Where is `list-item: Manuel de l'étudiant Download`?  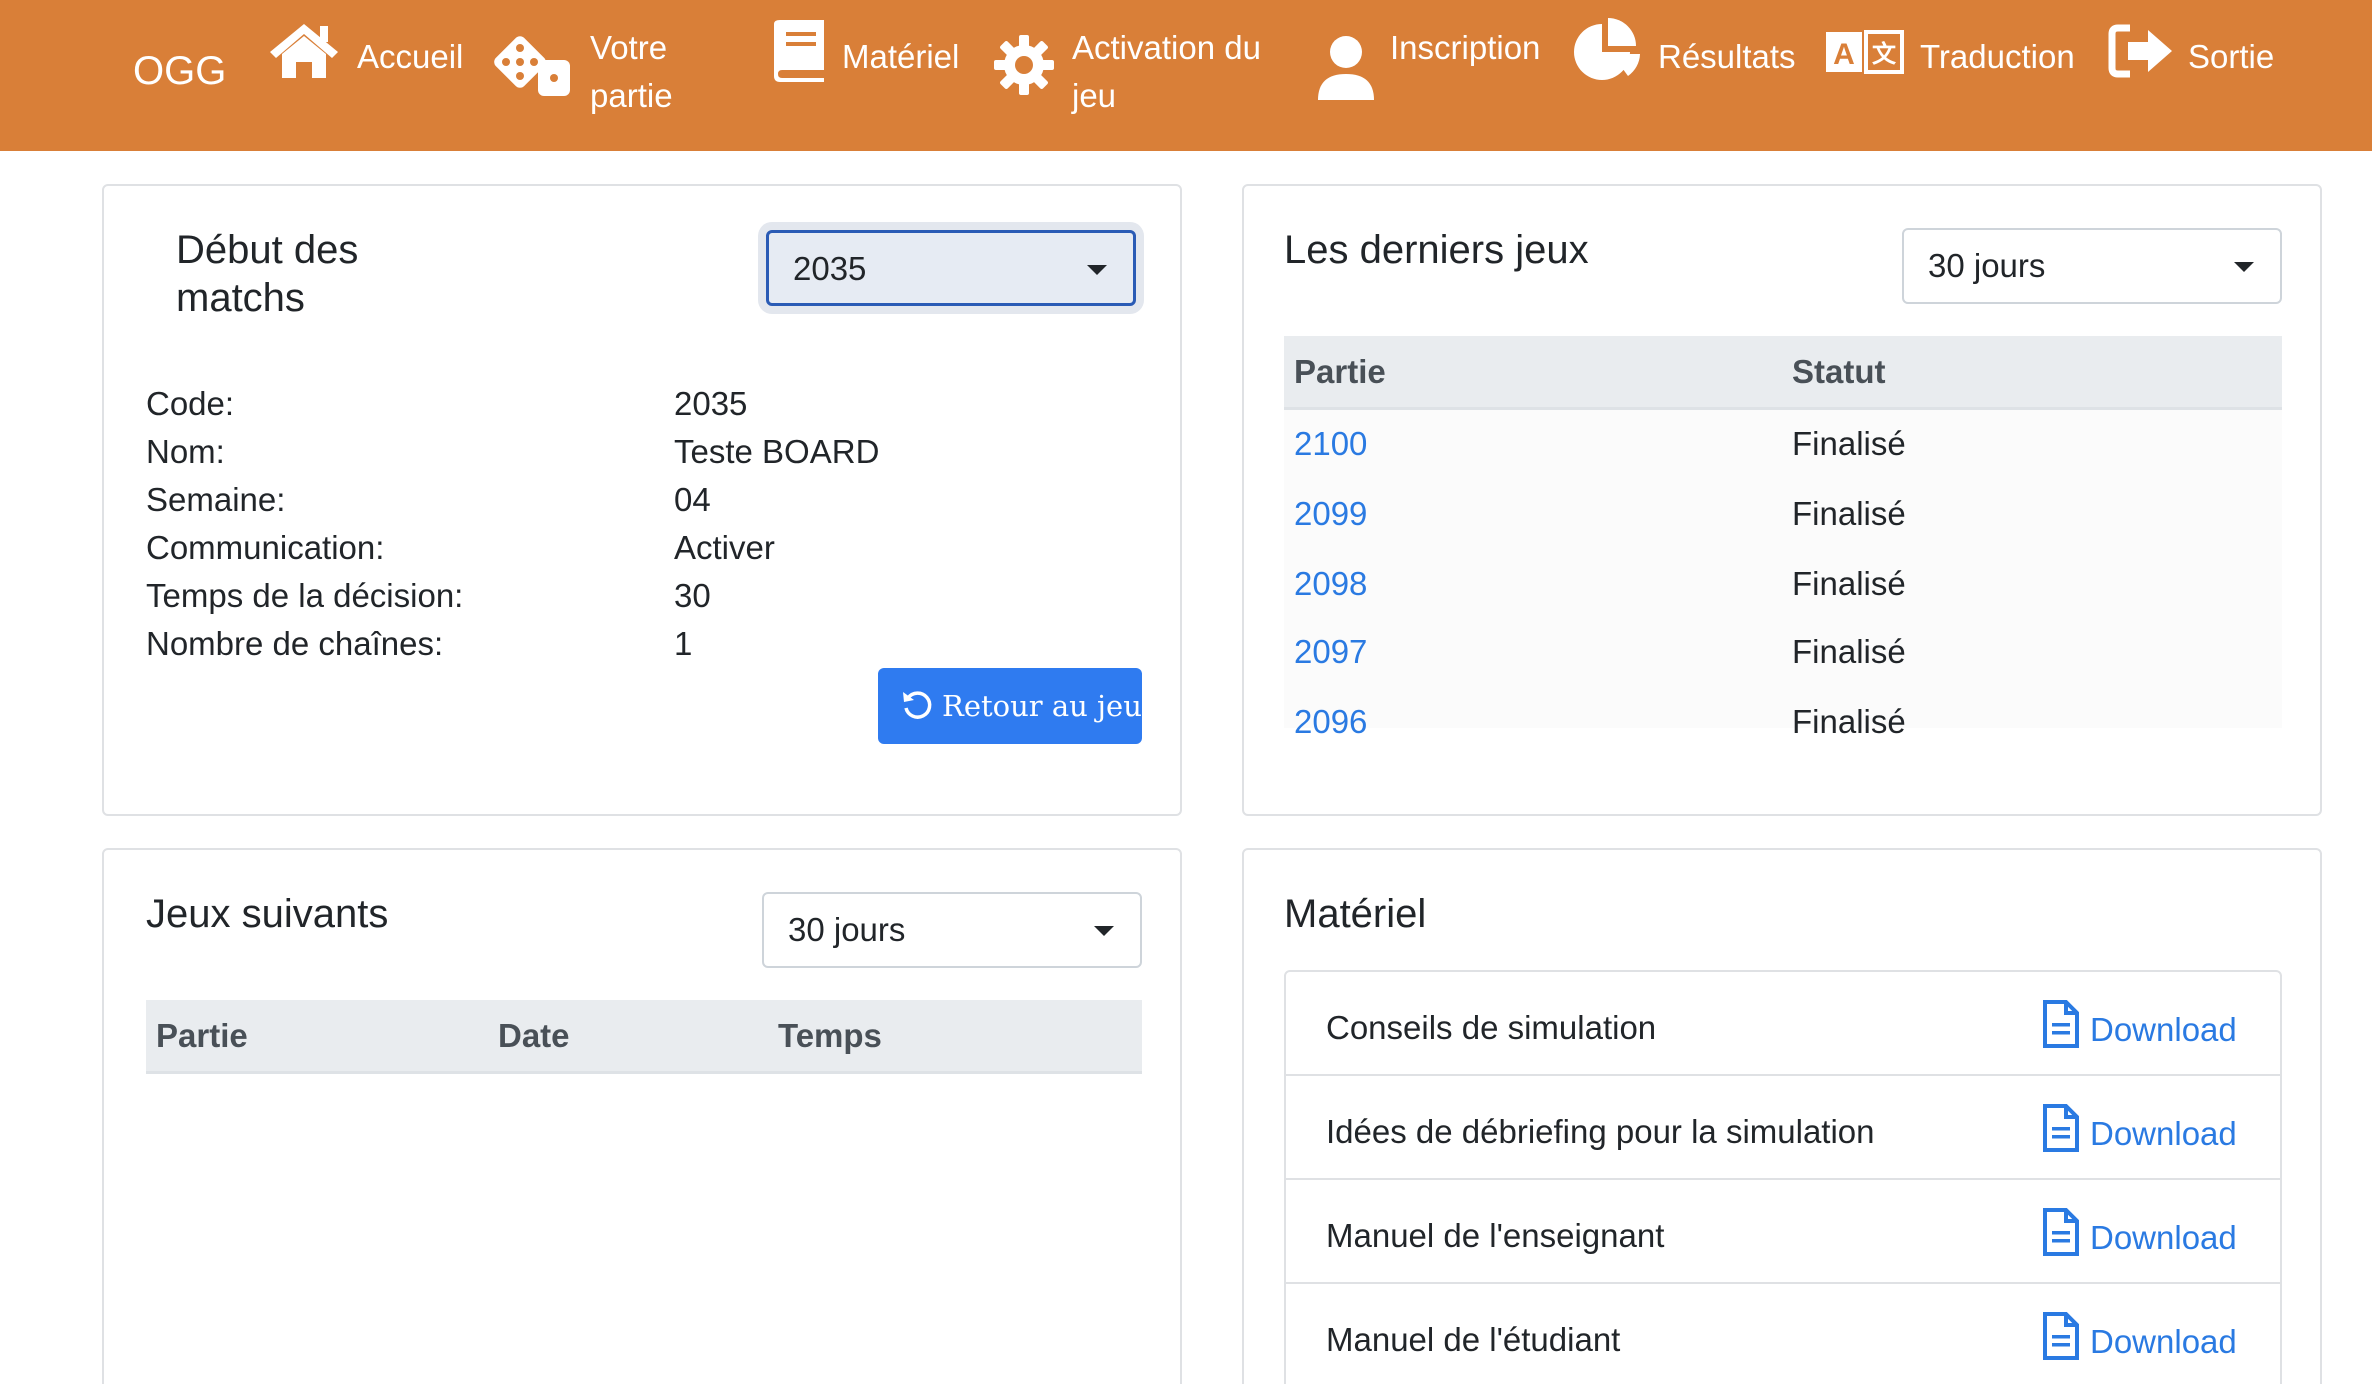 list-item: Manuel de l'étudiant Download is located at coordinates (1783, 1334).